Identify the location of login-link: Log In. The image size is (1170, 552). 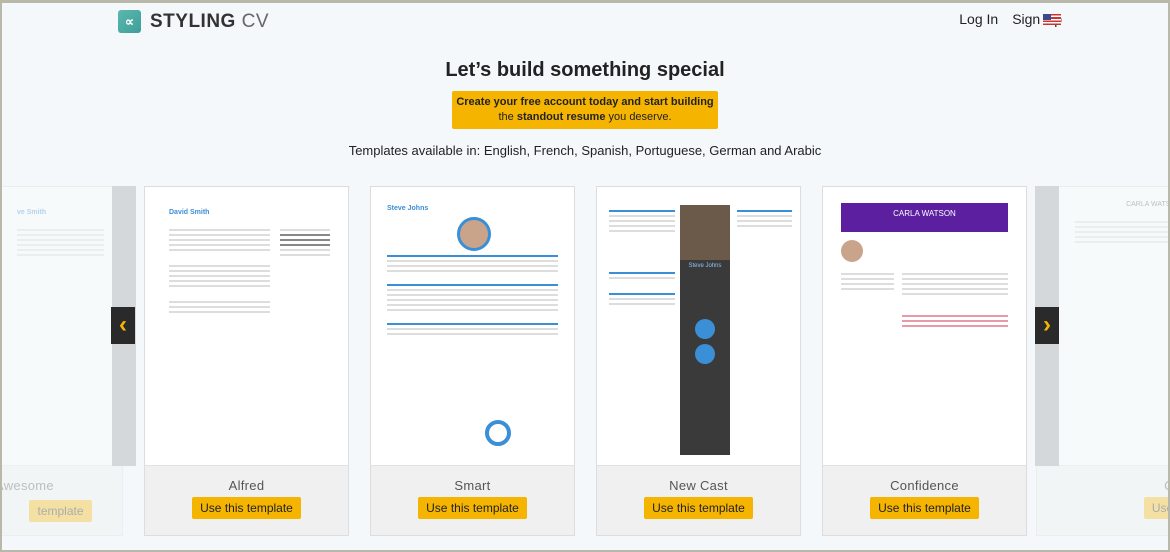
(978, 19).